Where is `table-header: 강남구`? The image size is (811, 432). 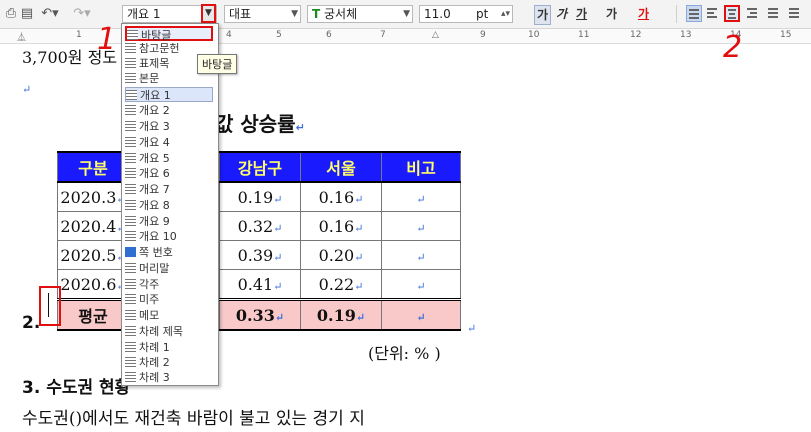 table-header: 강남구 is located at coordinates (260, 167).